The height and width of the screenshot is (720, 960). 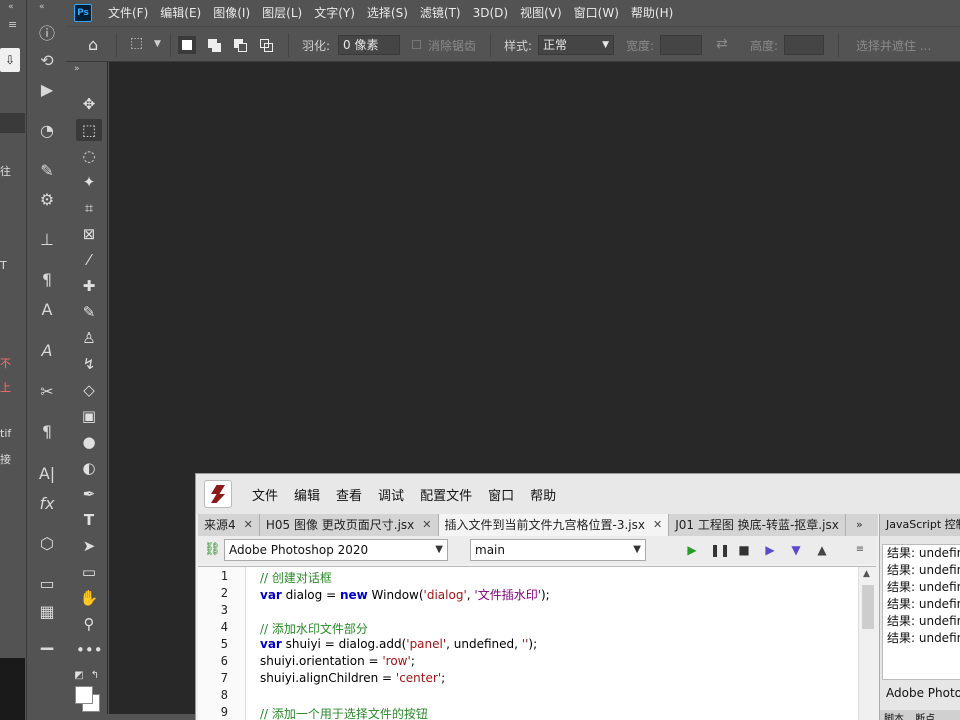 What do you see at coordinates (349, 525) in the screenshot?
I see `tab-h05: H05 图像 更改页面尺寸.jsx ✕` at bounding box center [349, 525].